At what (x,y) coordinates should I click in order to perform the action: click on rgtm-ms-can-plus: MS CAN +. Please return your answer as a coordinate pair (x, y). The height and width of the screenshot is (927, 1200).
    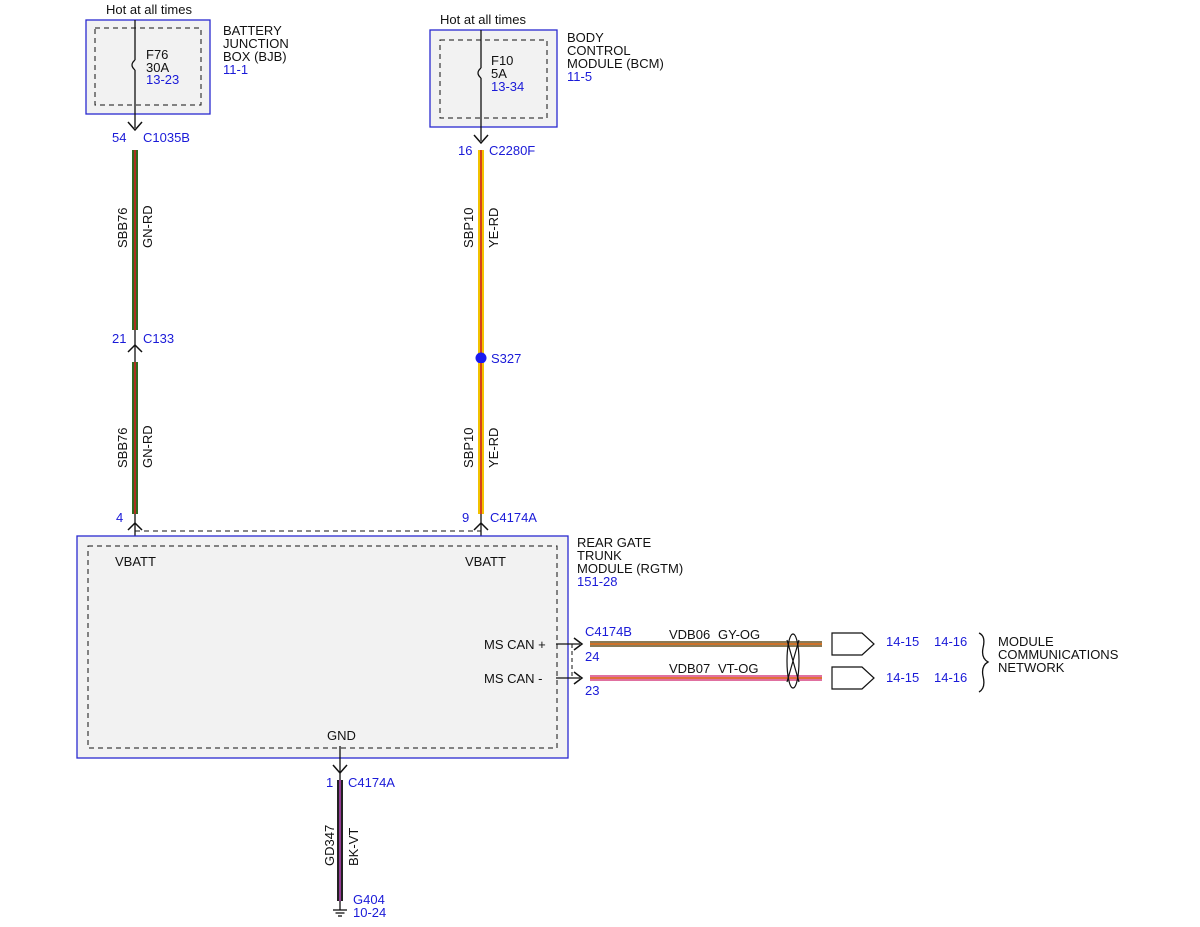
    Looking at the image, I should click on (515, 644).